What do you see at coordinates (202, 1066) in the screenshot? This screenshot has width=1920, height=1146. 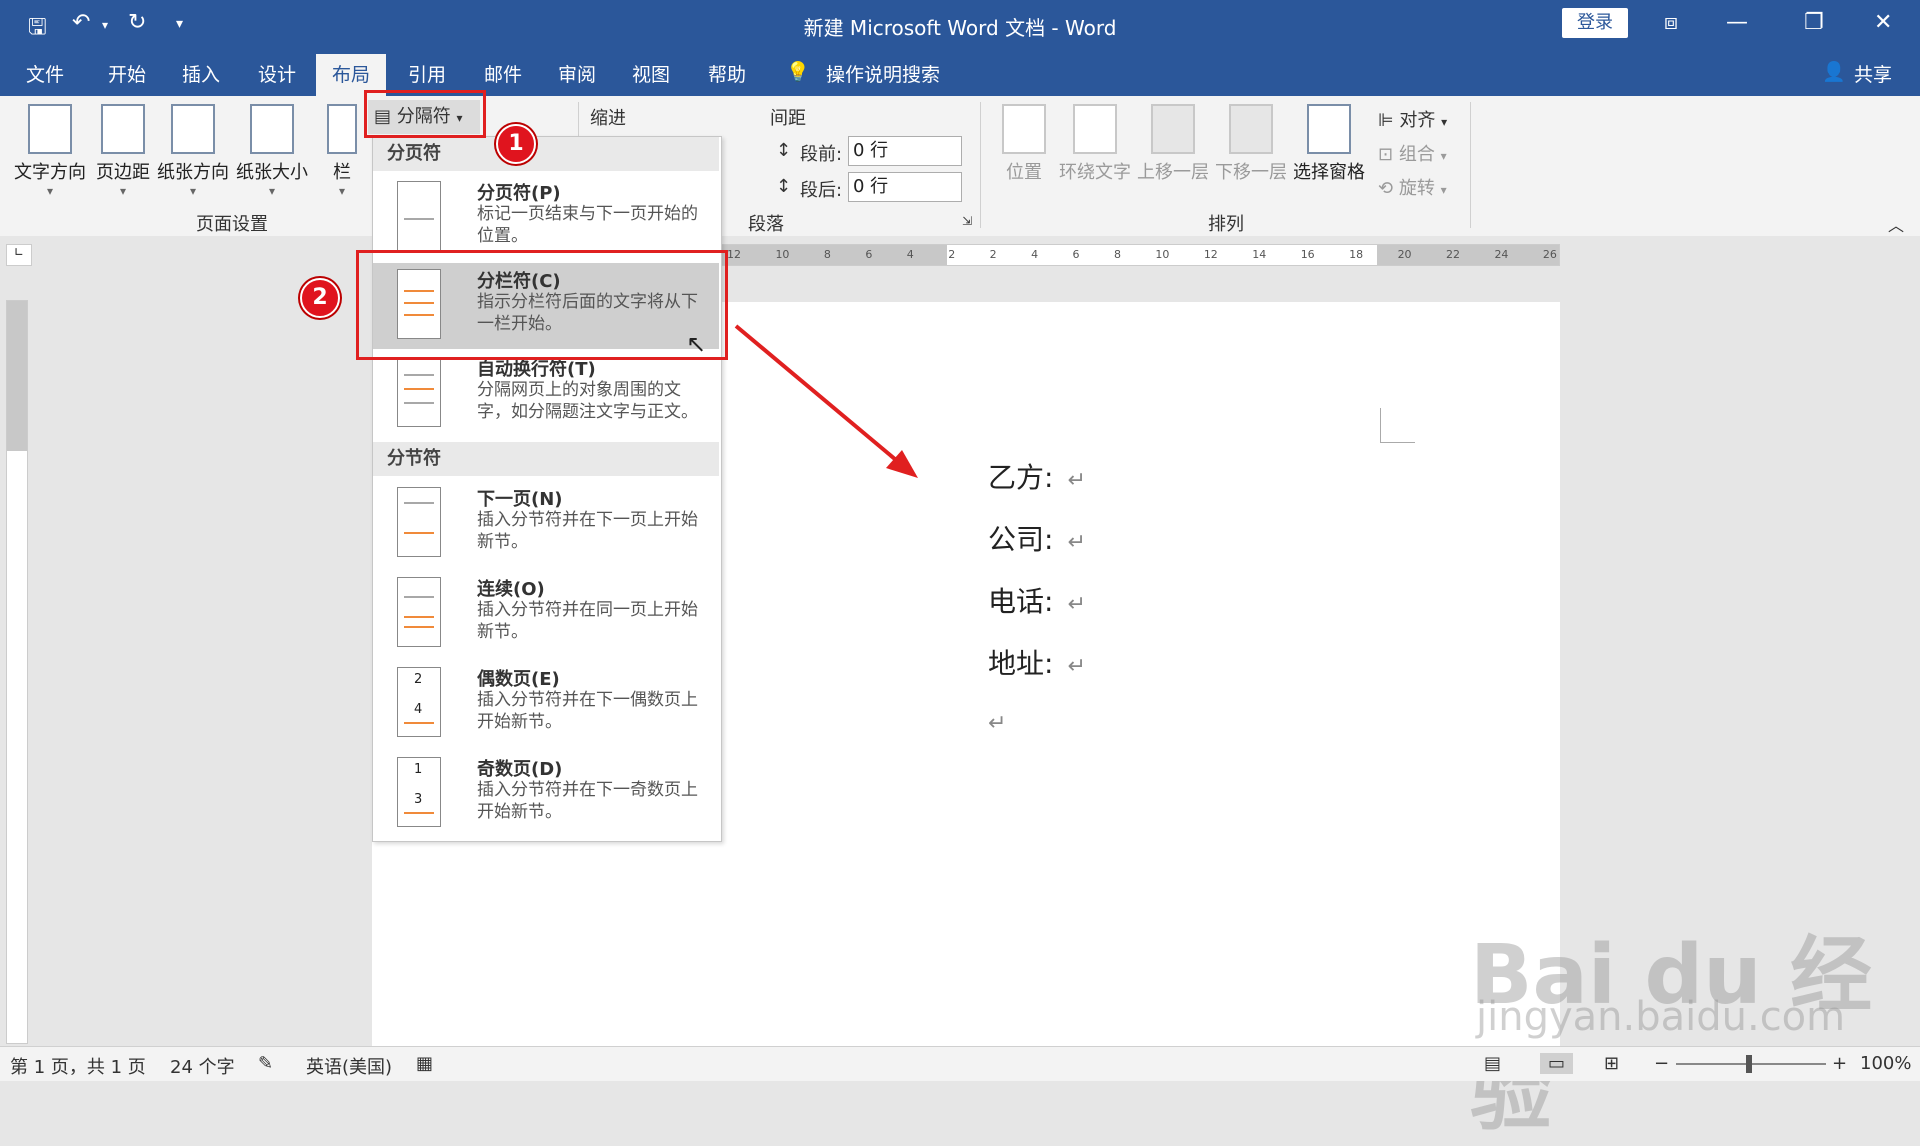 I see `status-word-count: 24 个字` at bounding box center [202, 1066].